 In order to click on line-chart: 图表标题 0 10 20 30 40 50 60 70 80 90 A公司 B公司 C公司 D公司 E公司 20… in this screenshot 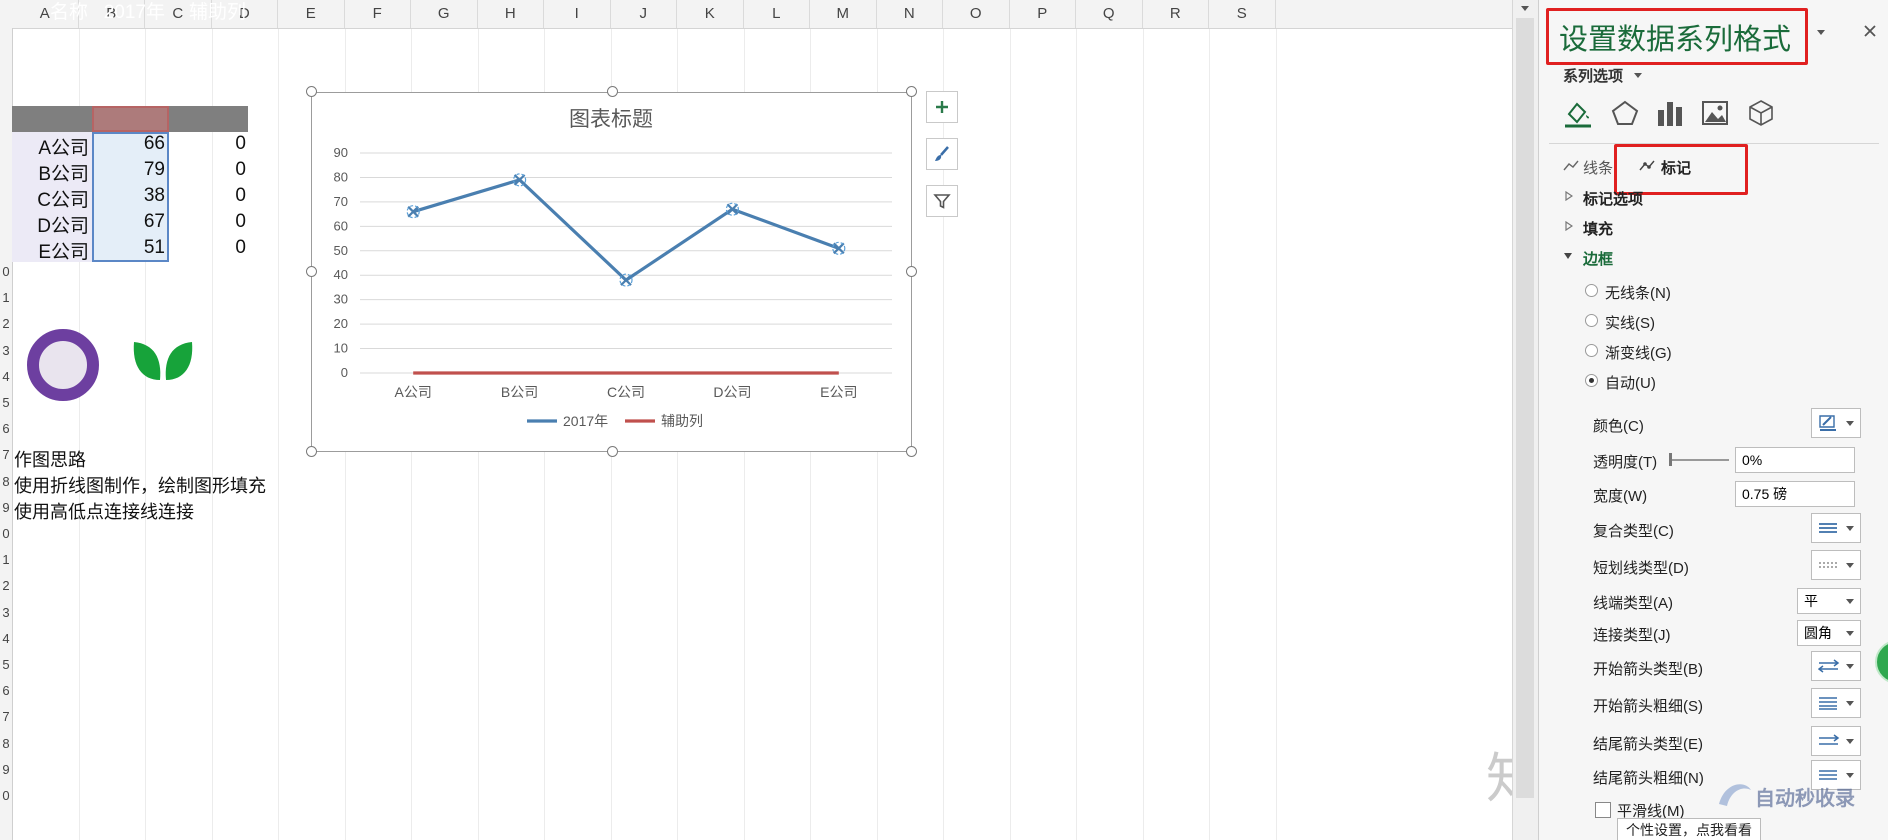, I will do `click(611, 272)`.